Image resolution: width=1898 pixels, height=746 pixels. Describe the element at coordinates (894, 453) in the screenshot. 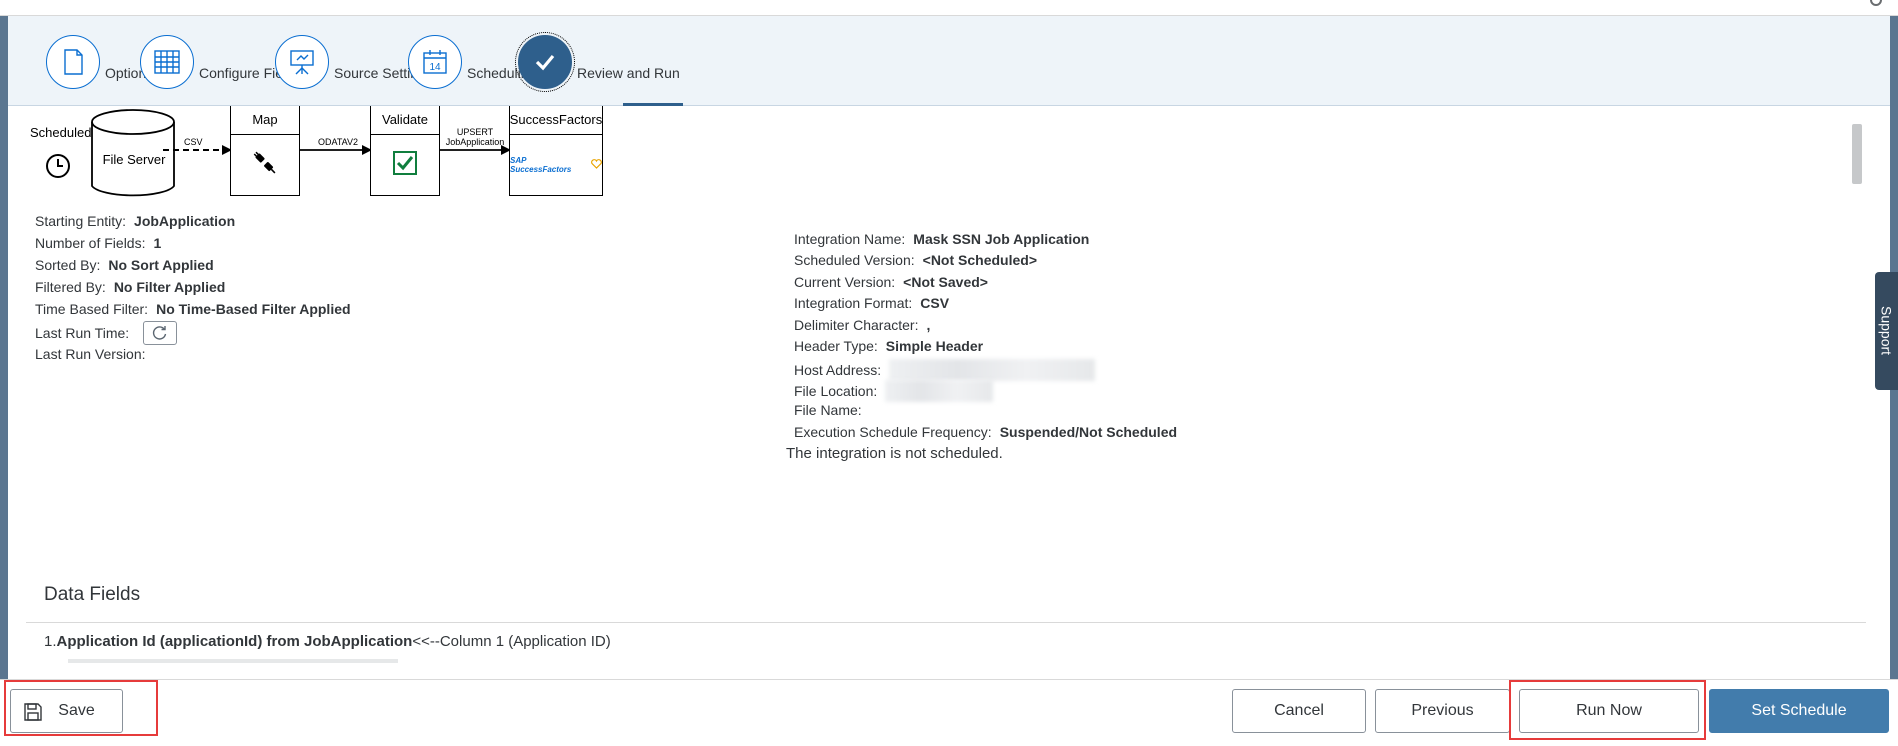

I see `schedule-status-note: The integration is not scheduled.` at that location.